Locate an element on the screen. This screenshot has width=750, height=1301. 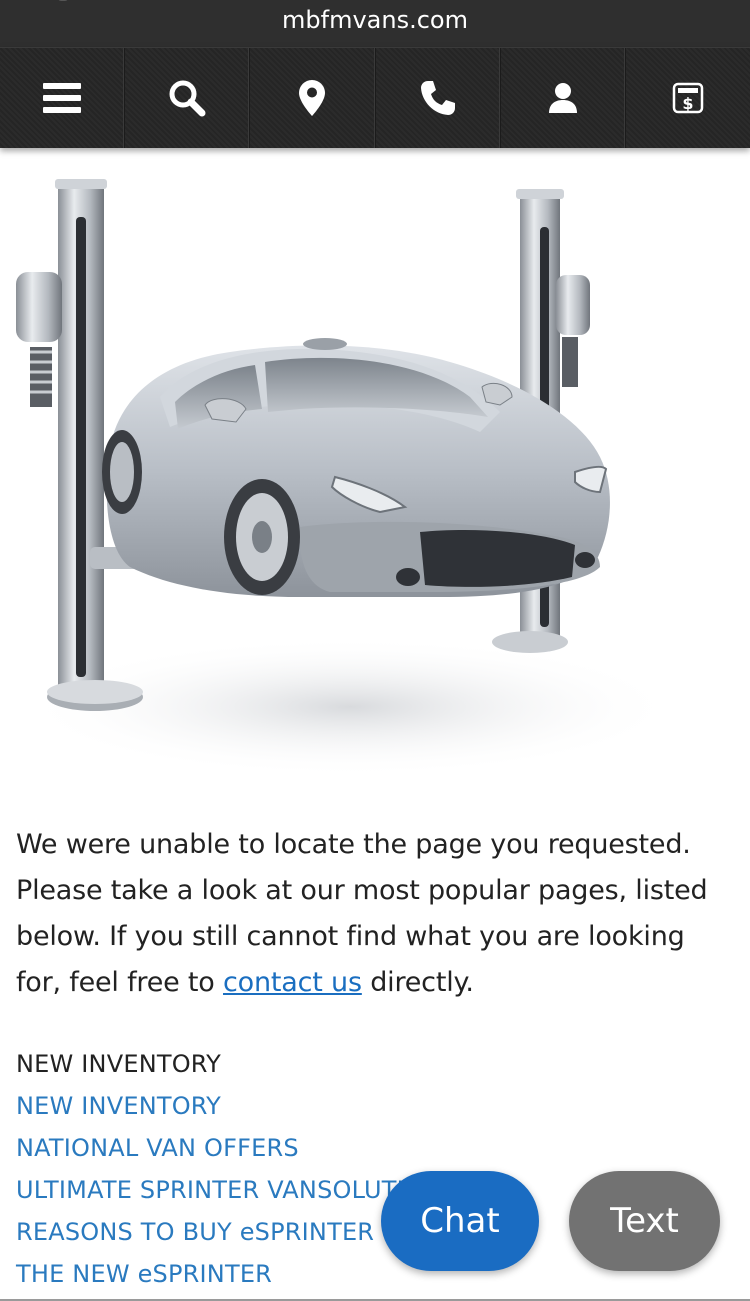
popular-pages-heading: NEW INVENTORY is located at coordinates (118, 1064).